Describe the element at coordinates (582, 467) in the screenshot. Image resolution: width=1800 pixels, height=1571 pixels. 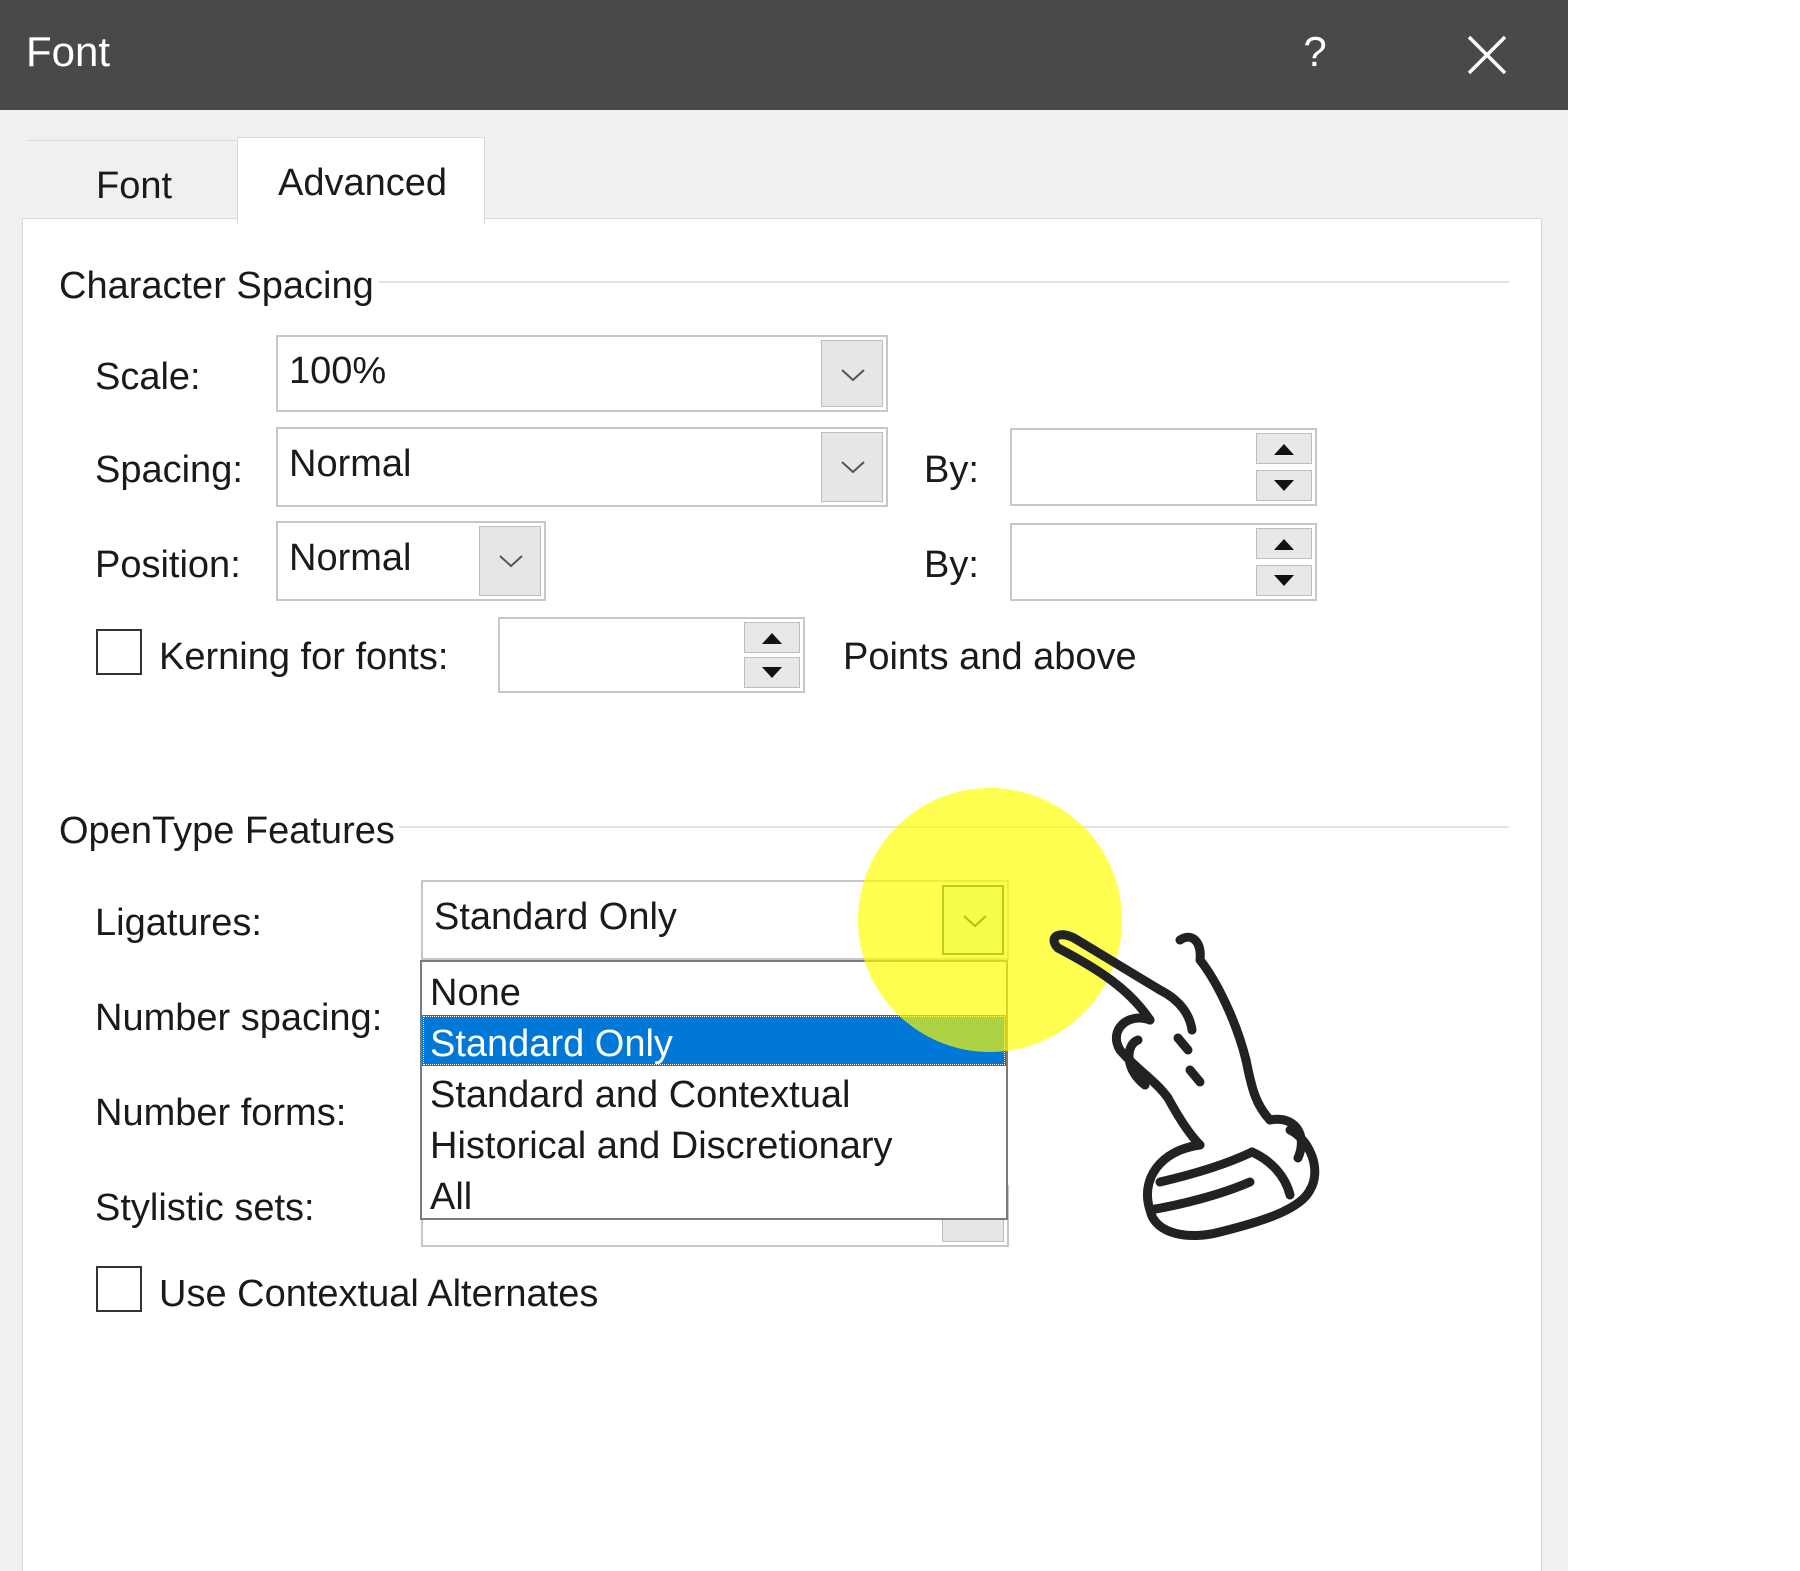
I see `spacing-combo: Normal` at that location.